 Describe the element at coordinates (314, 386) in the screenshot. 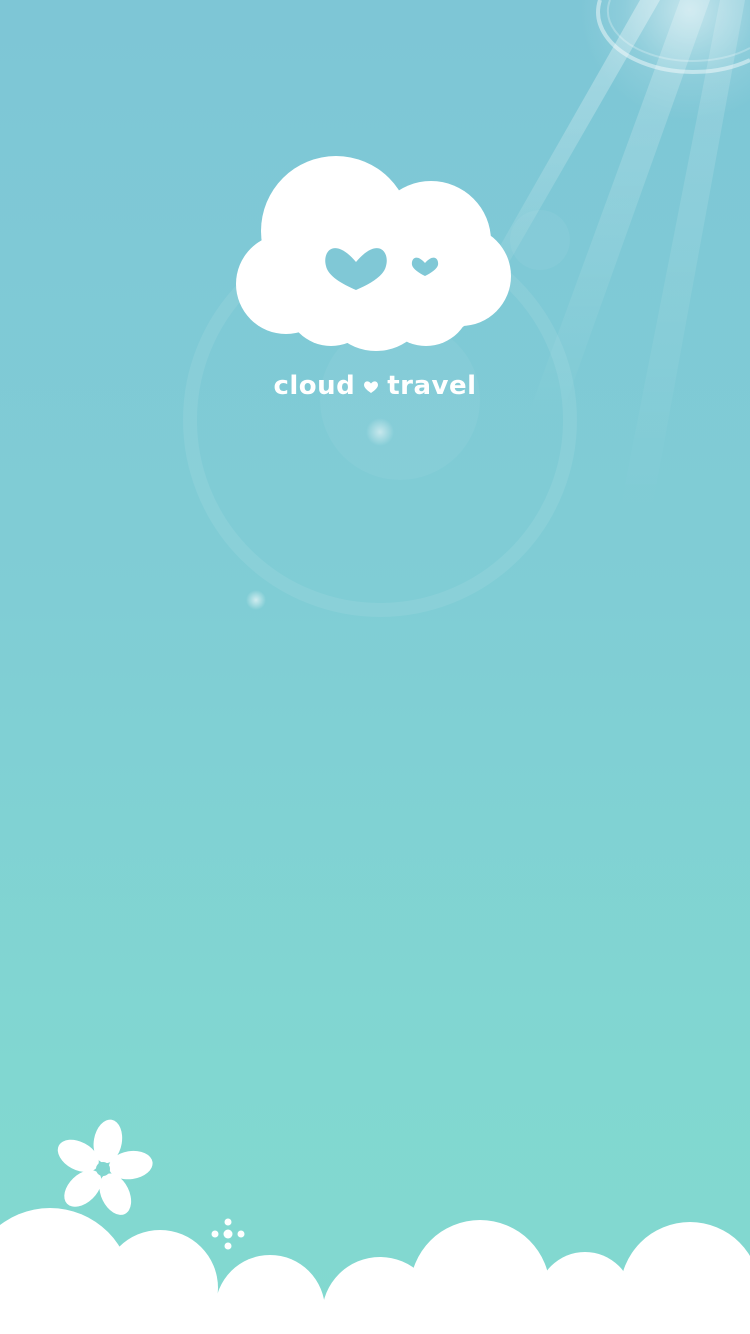

I see `app-name-part-cloud: cloud` at that location.